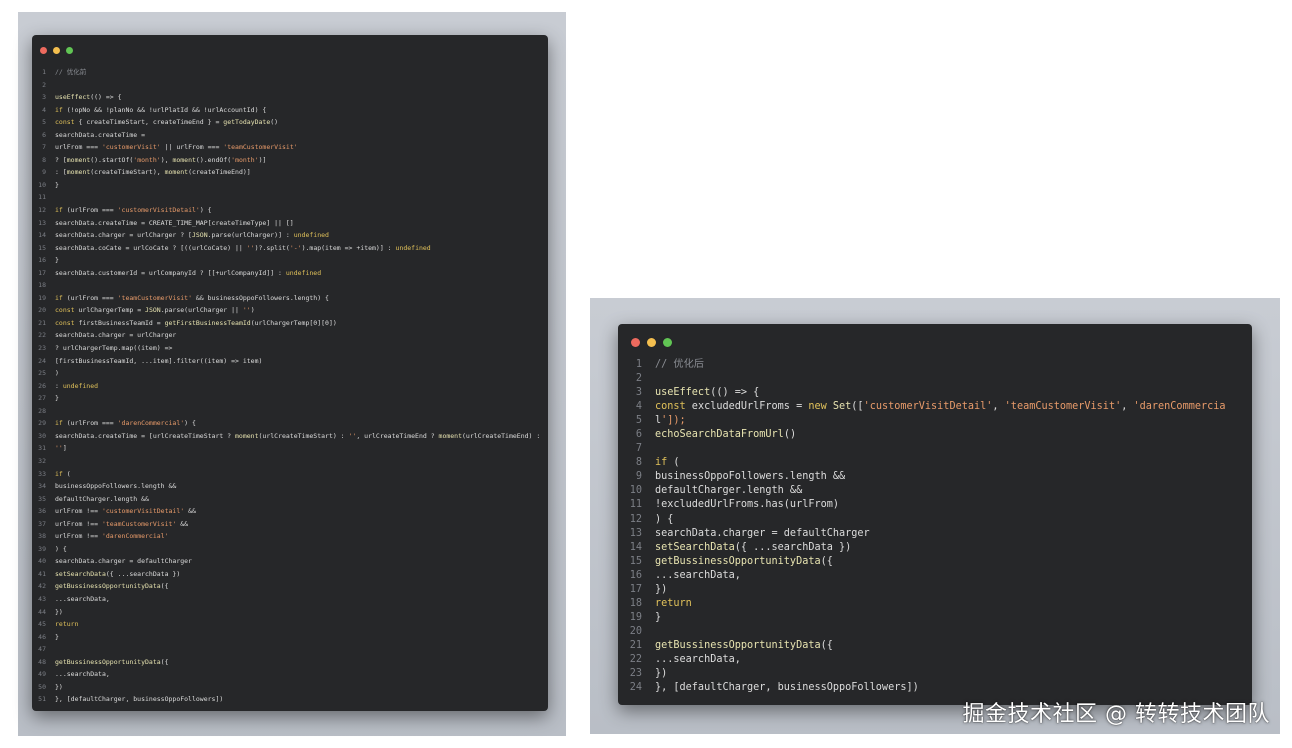 The height and width of the screenshot is (748, 1292). Describe the element at coordinates (42, 398) in the screenshot. I see `line-number: 27` at that location.